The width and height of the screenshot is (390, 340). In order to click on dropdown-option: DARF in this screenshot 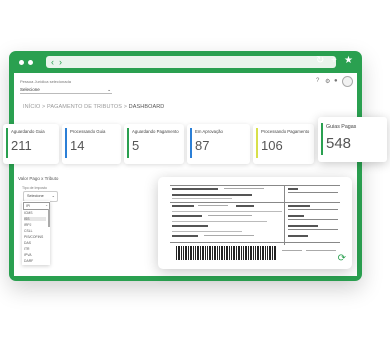, I will do `click(28, 261)`.